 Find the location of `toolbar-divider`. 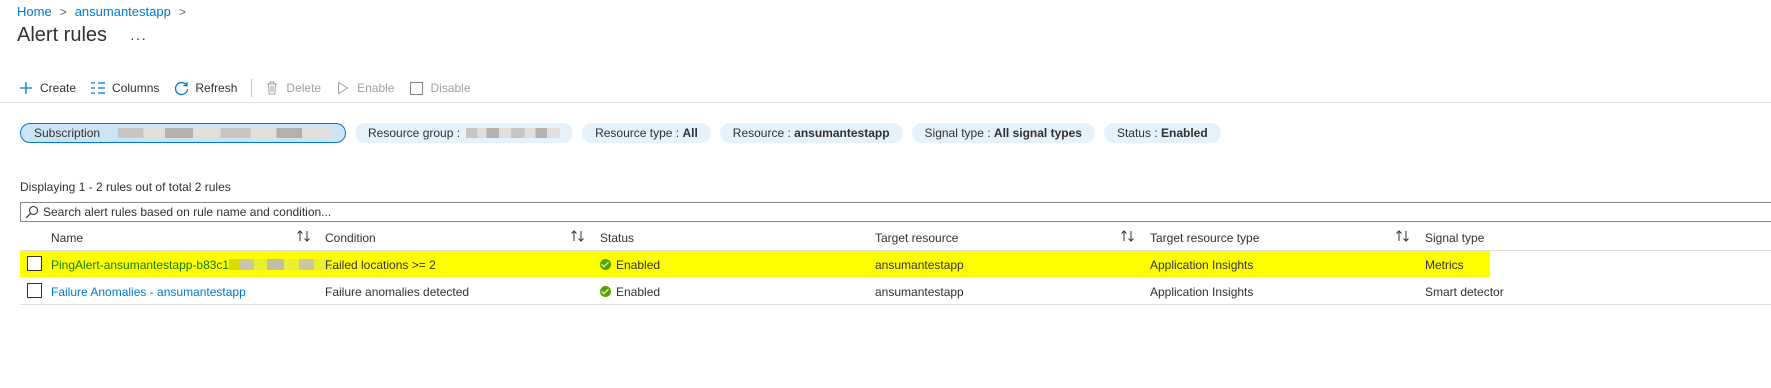

toolbar-divider is located at coordinates (252, 88).